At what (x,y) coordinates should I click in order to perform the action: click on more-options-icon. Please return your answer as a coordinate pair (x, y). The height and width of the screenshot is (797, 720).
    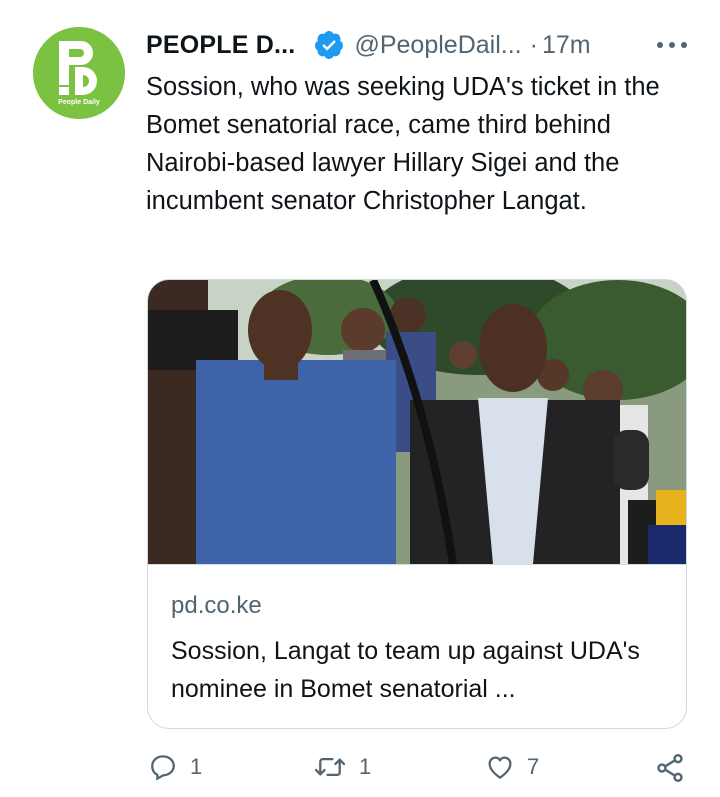
    Looking at the image, I should click on (672, 45).